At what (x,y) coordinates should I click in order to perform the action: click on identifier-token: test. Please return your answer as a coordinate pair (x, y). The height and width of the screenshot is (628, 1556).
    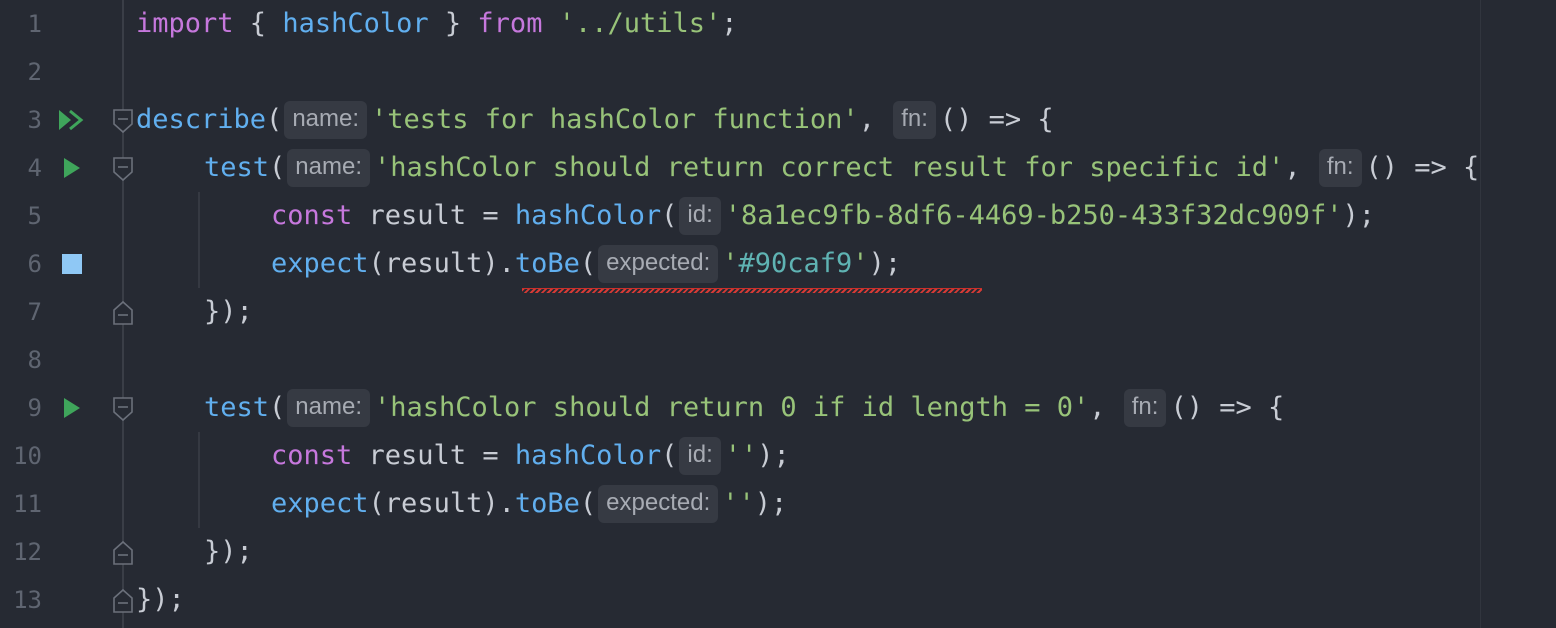
    Looking at the image, I should click on (237, 167).